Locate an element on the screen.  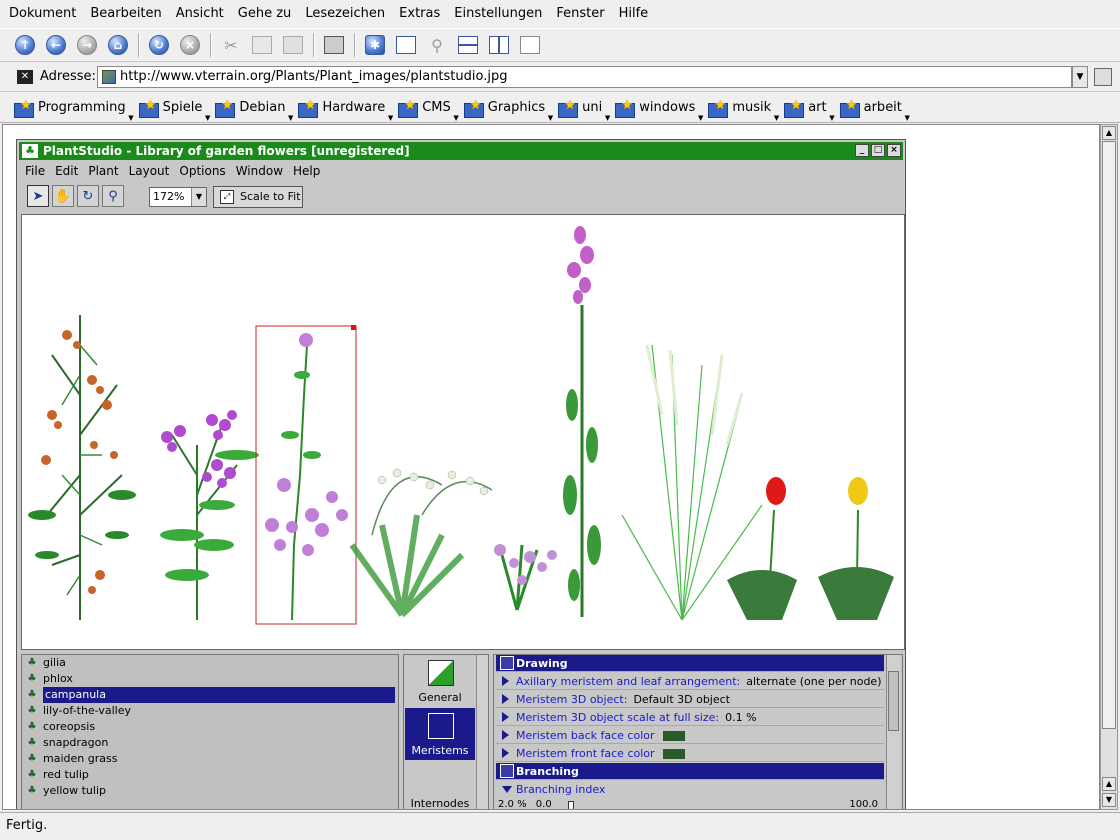
arrow-right-icon: → is located at coordinates (87, 45).